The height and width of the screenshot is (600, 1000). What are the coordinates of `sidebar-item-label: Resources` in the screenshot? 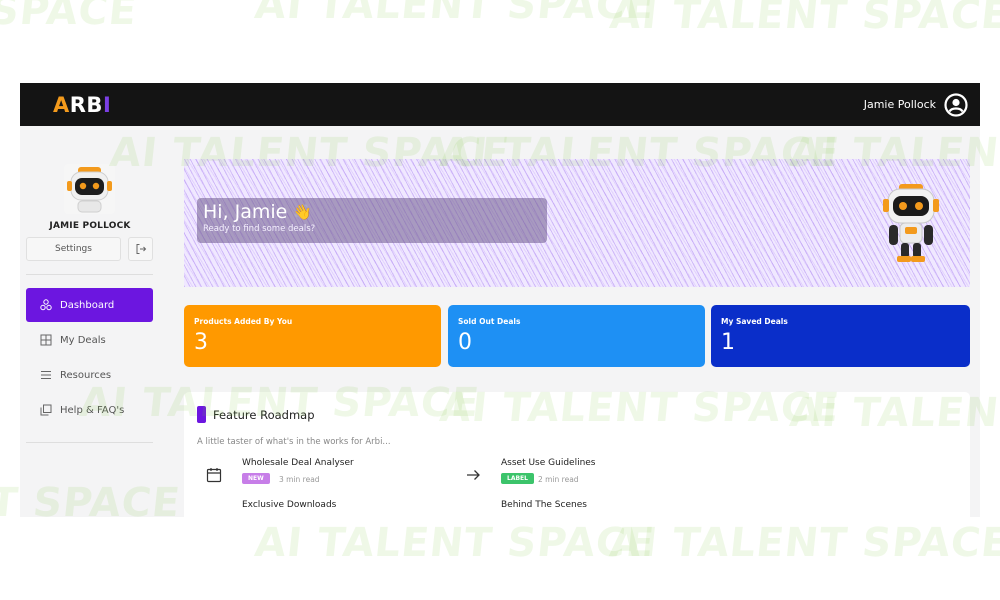 It's located at (86, 375).